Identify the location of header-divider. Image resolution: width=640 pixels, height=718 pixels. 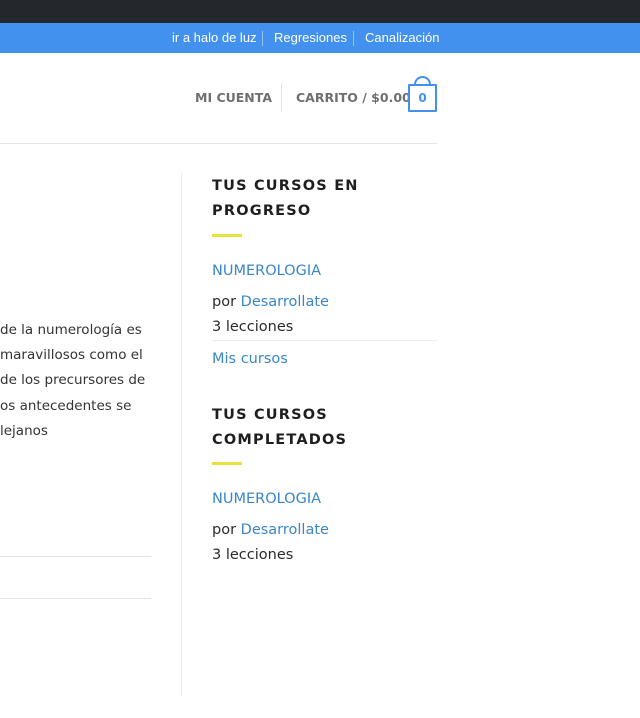
(281, 97).